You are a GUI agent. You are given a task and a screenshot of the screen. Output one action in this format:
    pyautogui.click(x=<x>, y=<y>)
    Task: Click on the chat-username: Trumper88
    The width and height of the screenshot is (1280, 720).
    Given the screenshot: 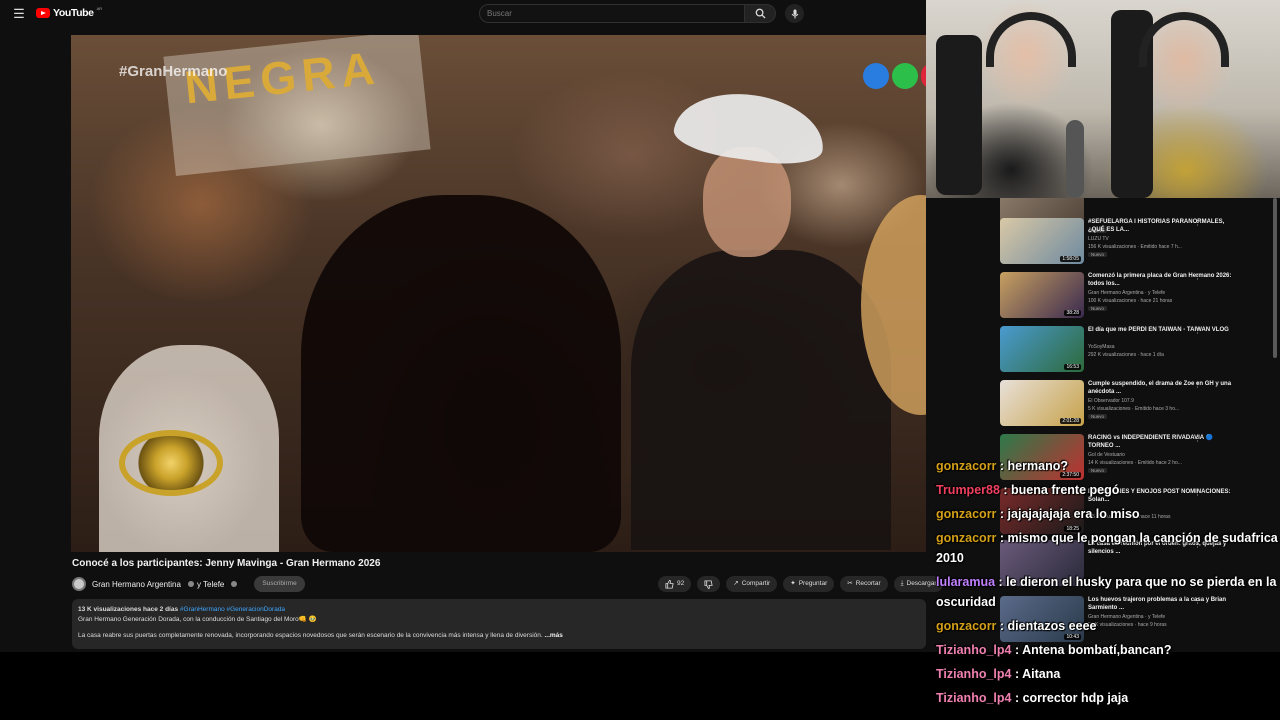 What is the action you would take?
    pyautogui.click(x=968, y=490)
    